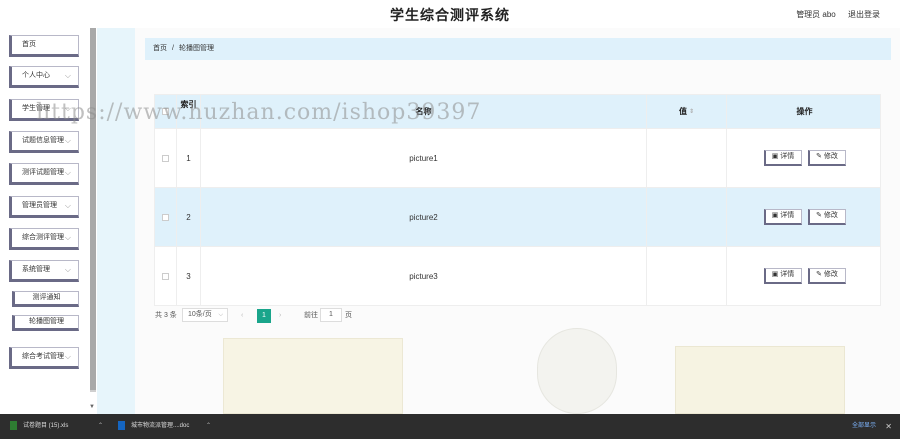 This screenshot has height=439, width=900. Describe the element at coordinates (864, 426) in the screenshot. I see `show-all-link: 全部显示` at that location.